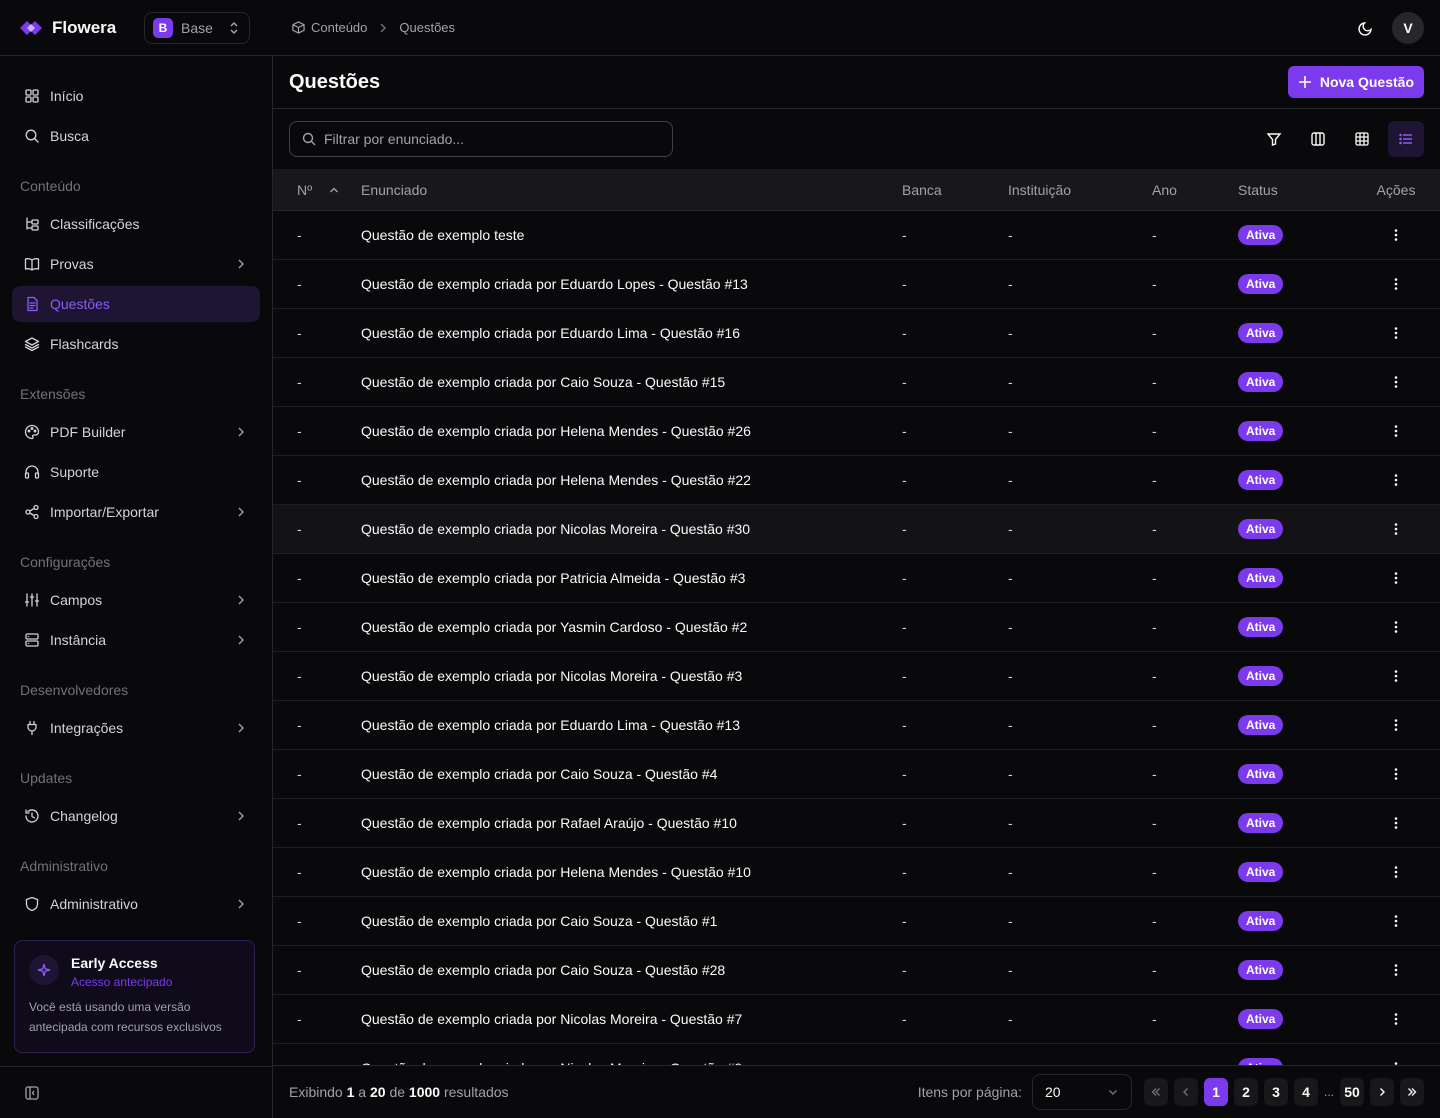 This screenshot has height=1118, width=1440. What do you see at coordinates (136, 728) in the screenshot?
I see `sidebar-item-integracoes: Integrações` at bounding box center [136, 728].